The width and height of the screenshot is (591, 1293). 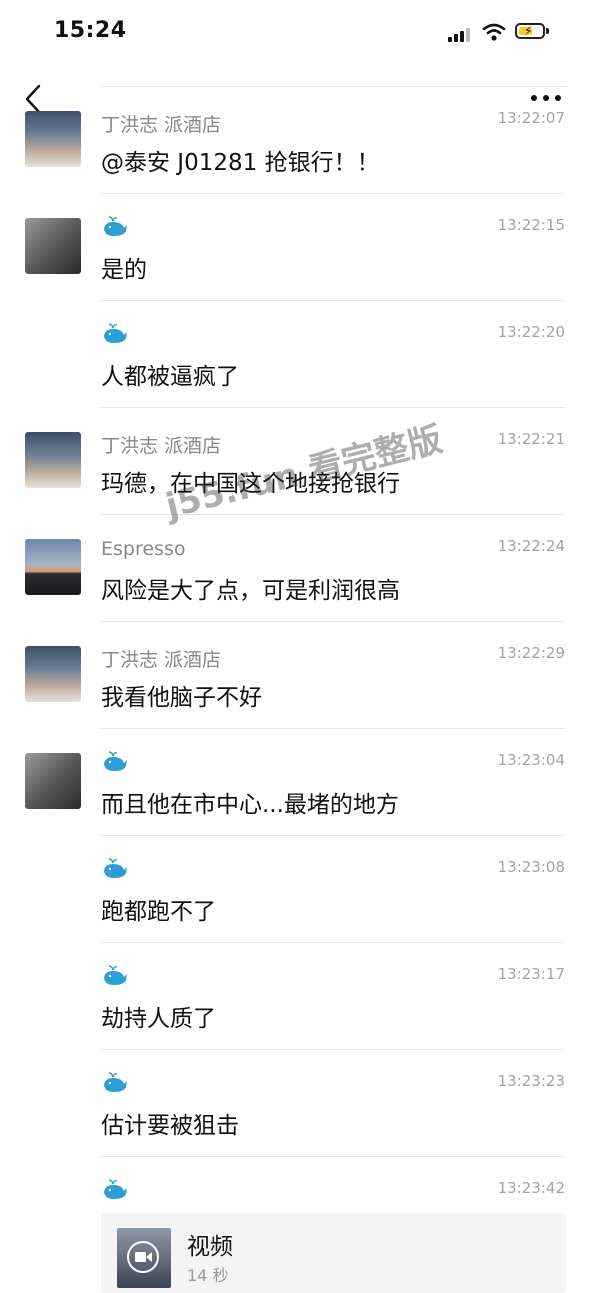 What do you see at coordinates (250, 805) in the screenshot?
I see `message-text: 而且他在市中心...最堵的地方` at bounding box center [250, 805].